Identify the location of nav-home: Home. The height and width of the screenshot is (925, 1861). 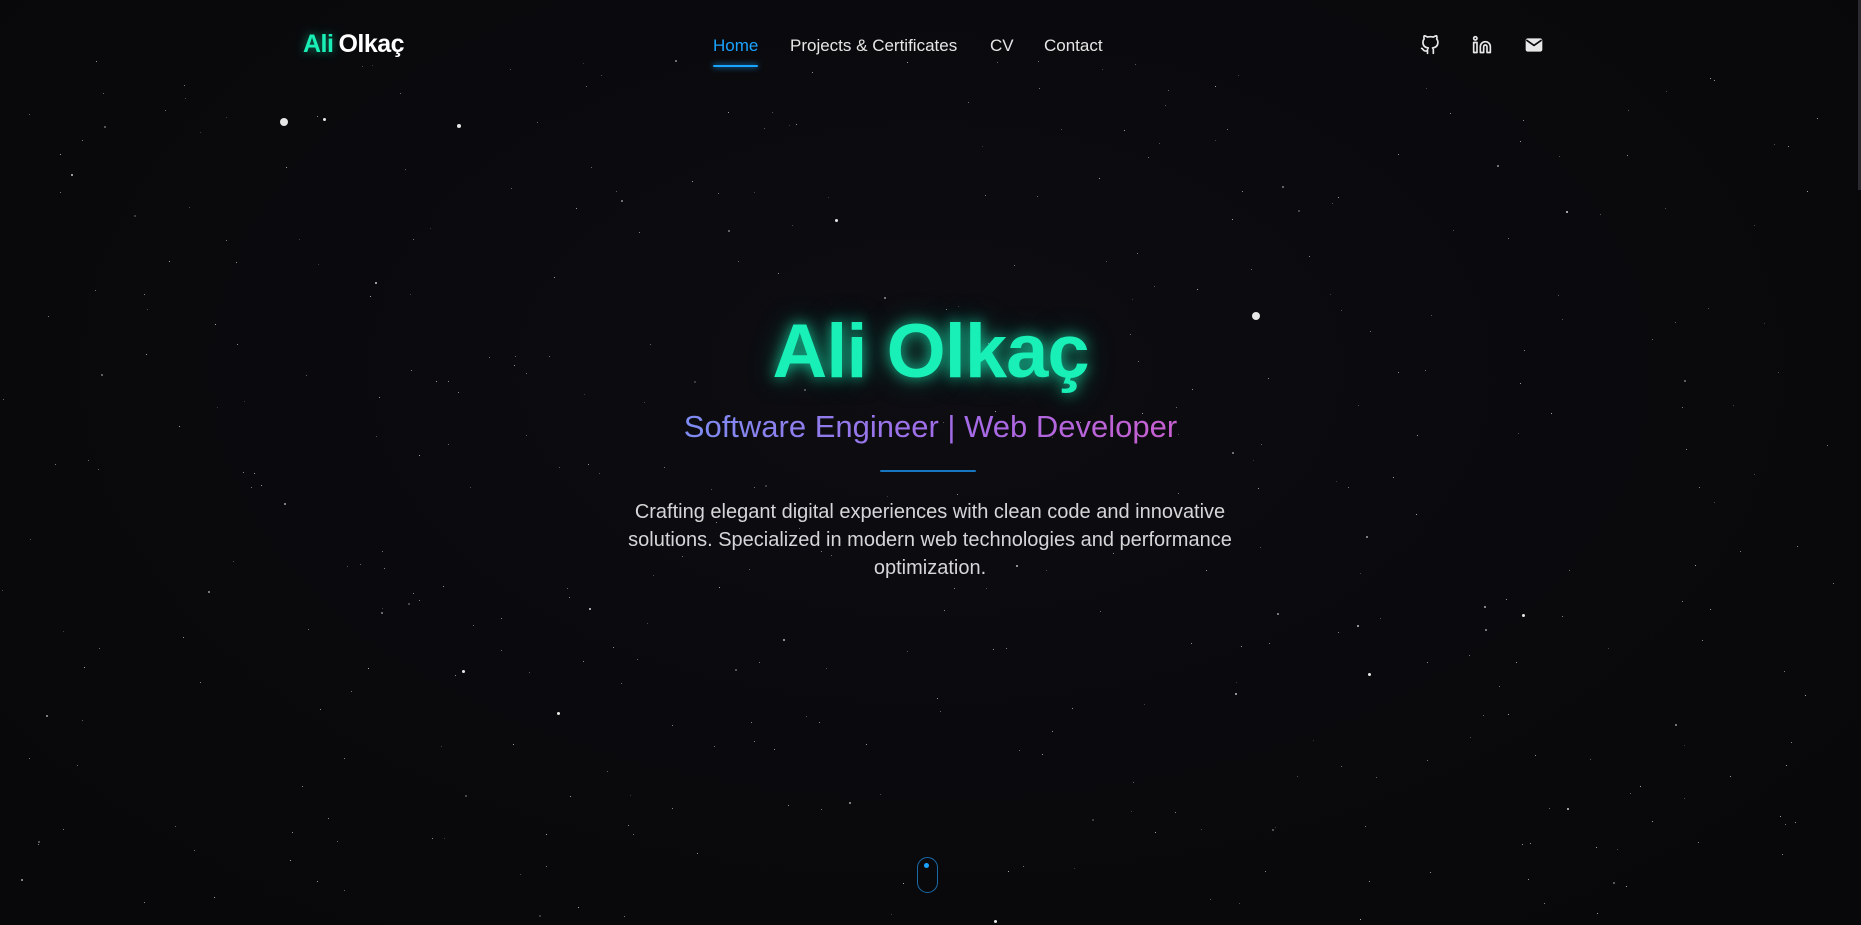
(736, 51).